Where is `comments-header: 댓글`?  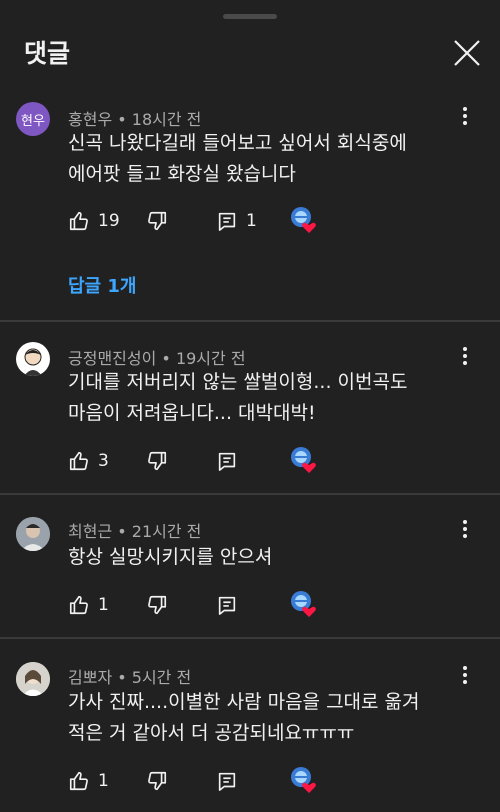 comments-header: 댓글 is located at coordinates (250, 45).